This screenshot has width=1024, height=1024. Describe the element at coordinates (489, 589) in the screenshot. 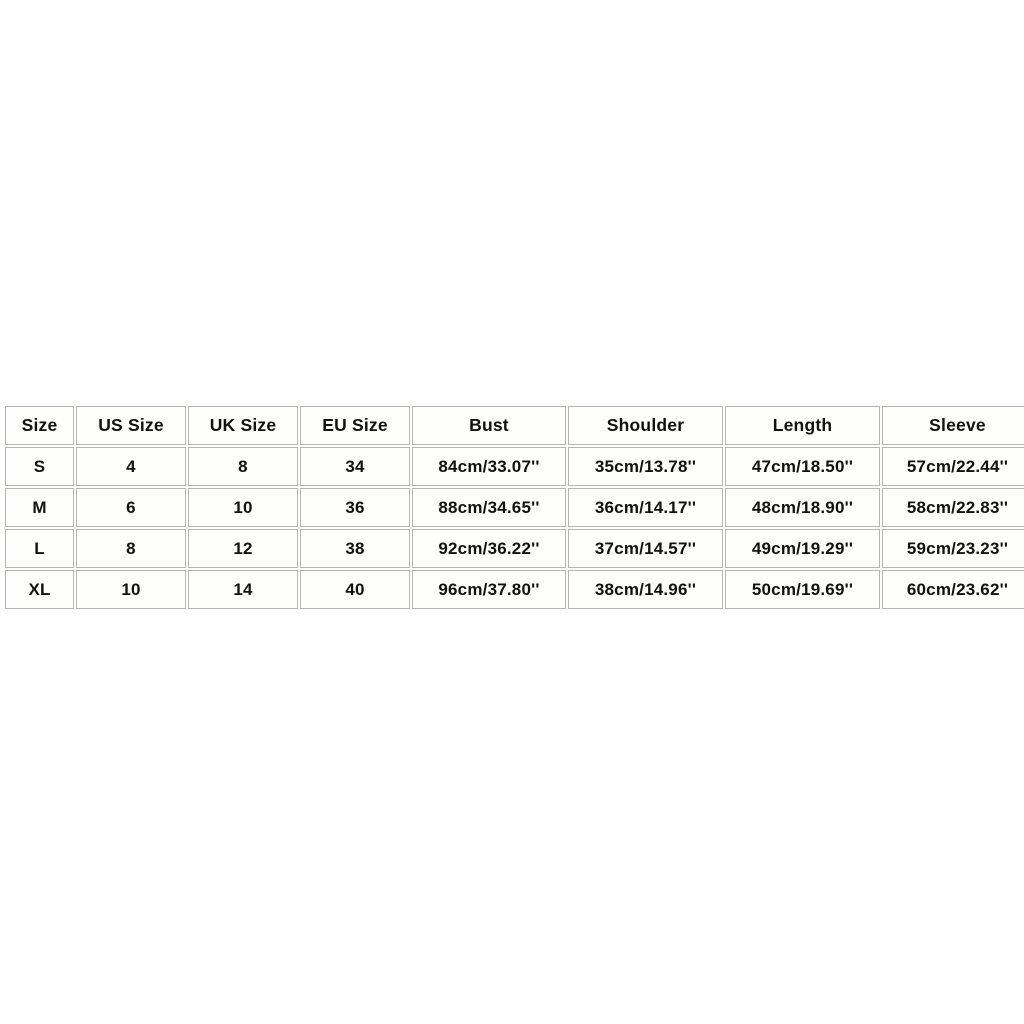

I see `cell-bust: 96cm/37.80''` at that location.